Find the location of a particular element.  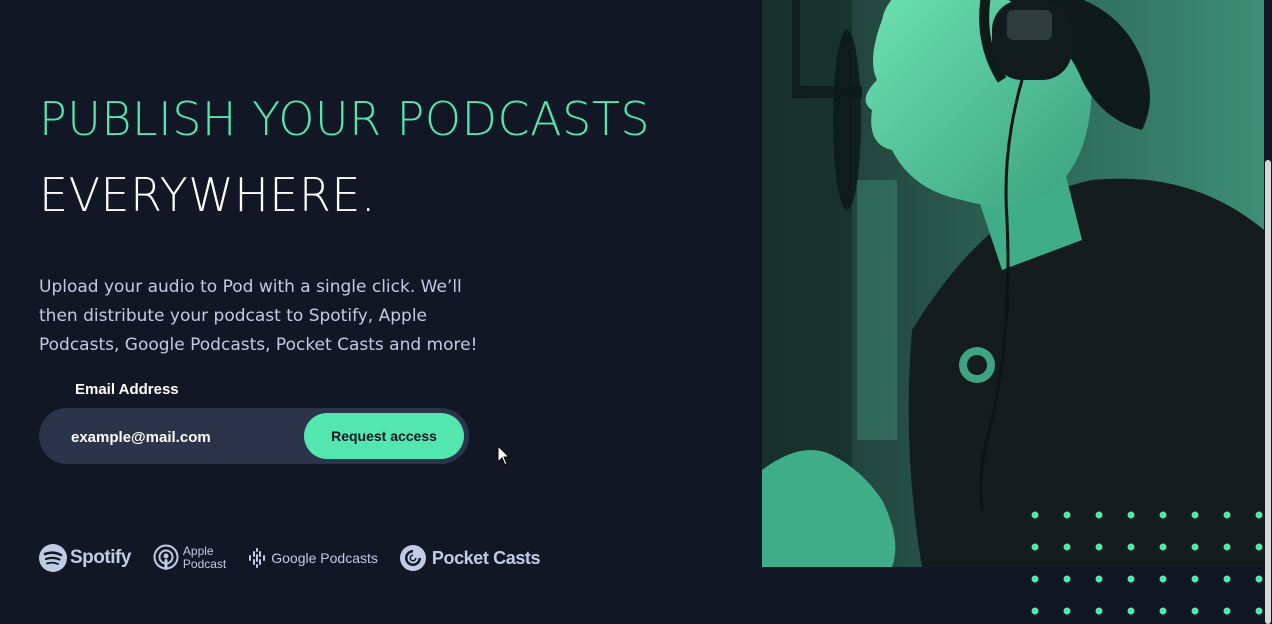

scrollbar-thumb is located at coordinates (1268, 392).